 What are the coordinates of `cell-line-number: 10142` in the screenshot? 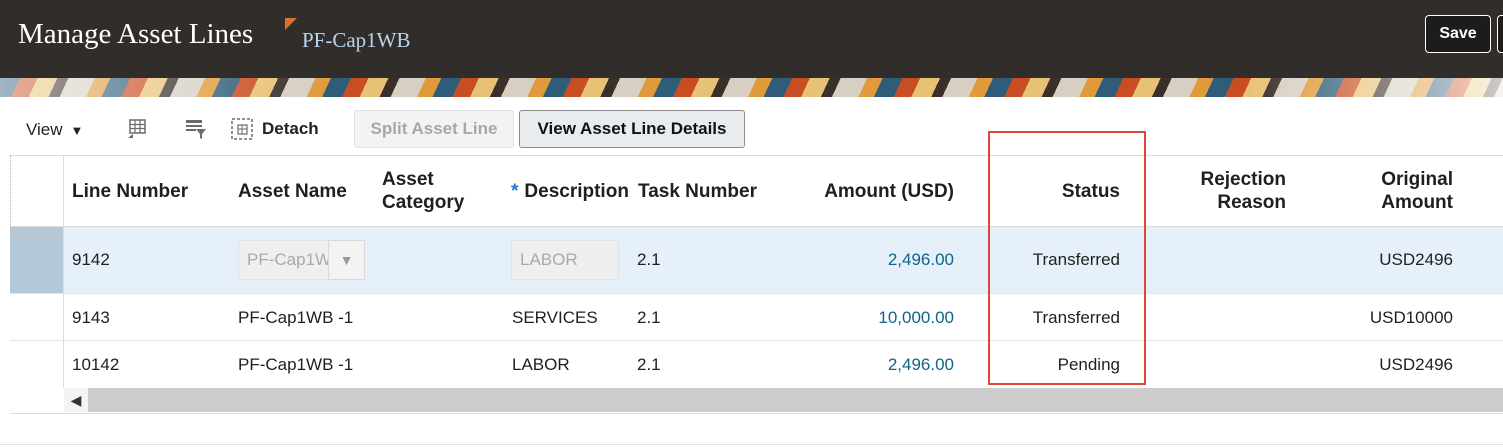 It's located at (96, 364).